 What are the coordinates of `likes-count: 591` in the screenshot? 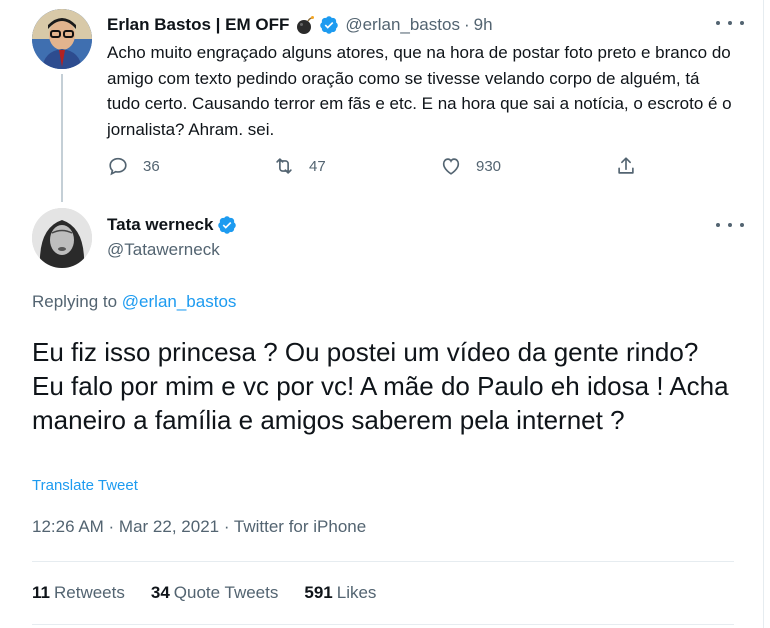 It's located at (318, 592).